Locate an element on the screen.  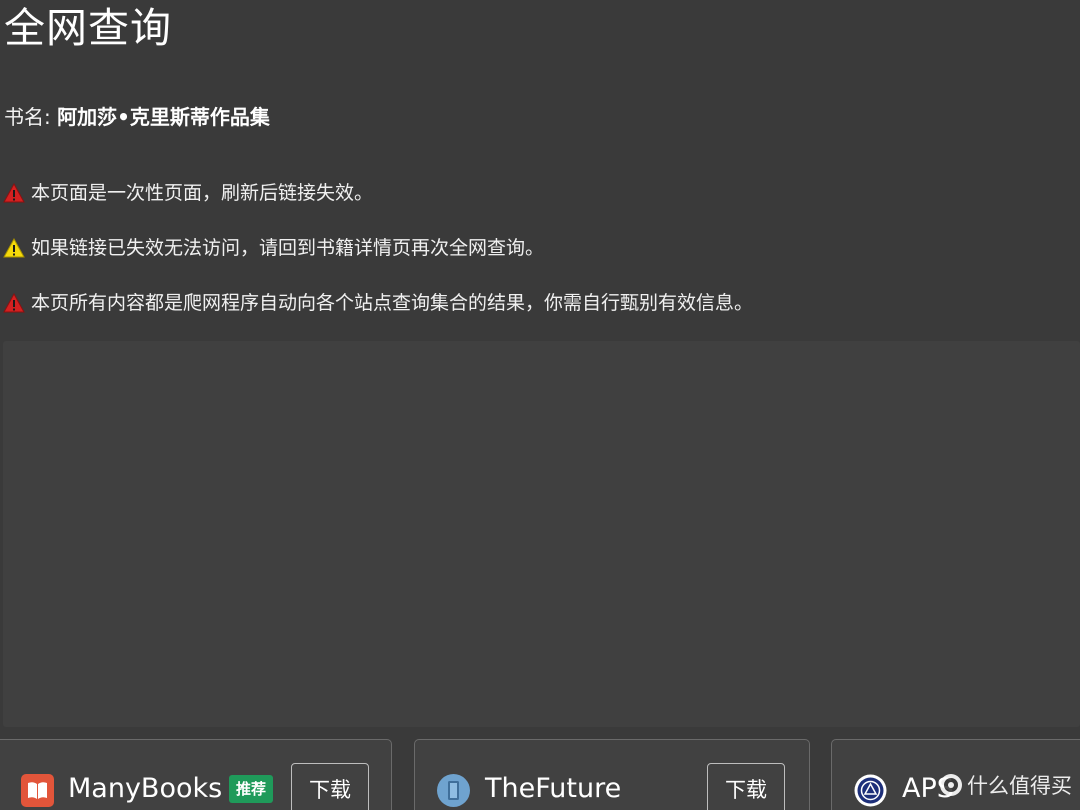
page-title: 全网查询 is located at coordinates (88, 28).